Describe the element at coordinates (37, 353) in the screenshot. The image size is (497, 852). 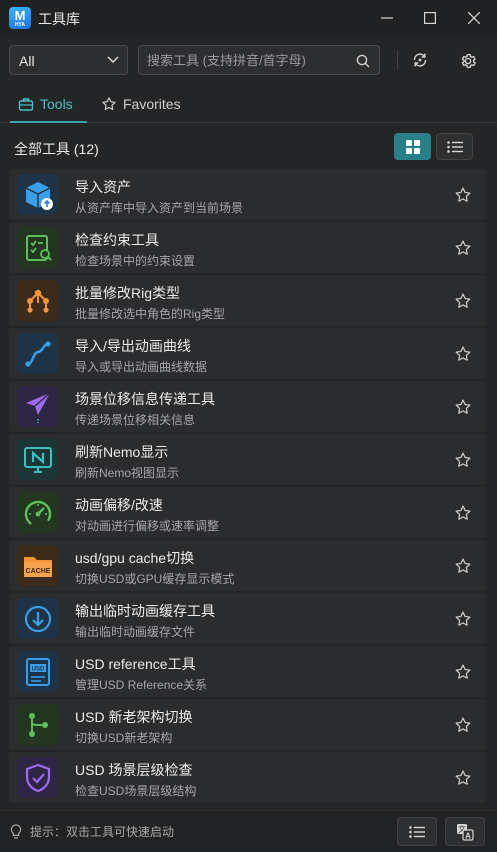
I see `curve-icon` at that location.